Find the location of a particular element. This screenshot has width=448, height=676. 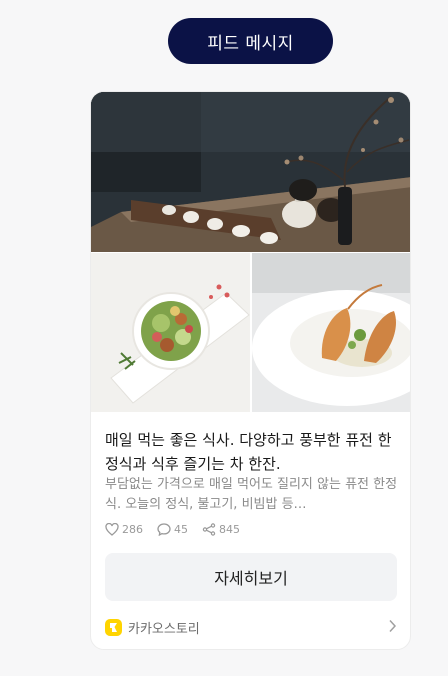

pill-label: 피드 메시지 is located at coordinates (250, 43).